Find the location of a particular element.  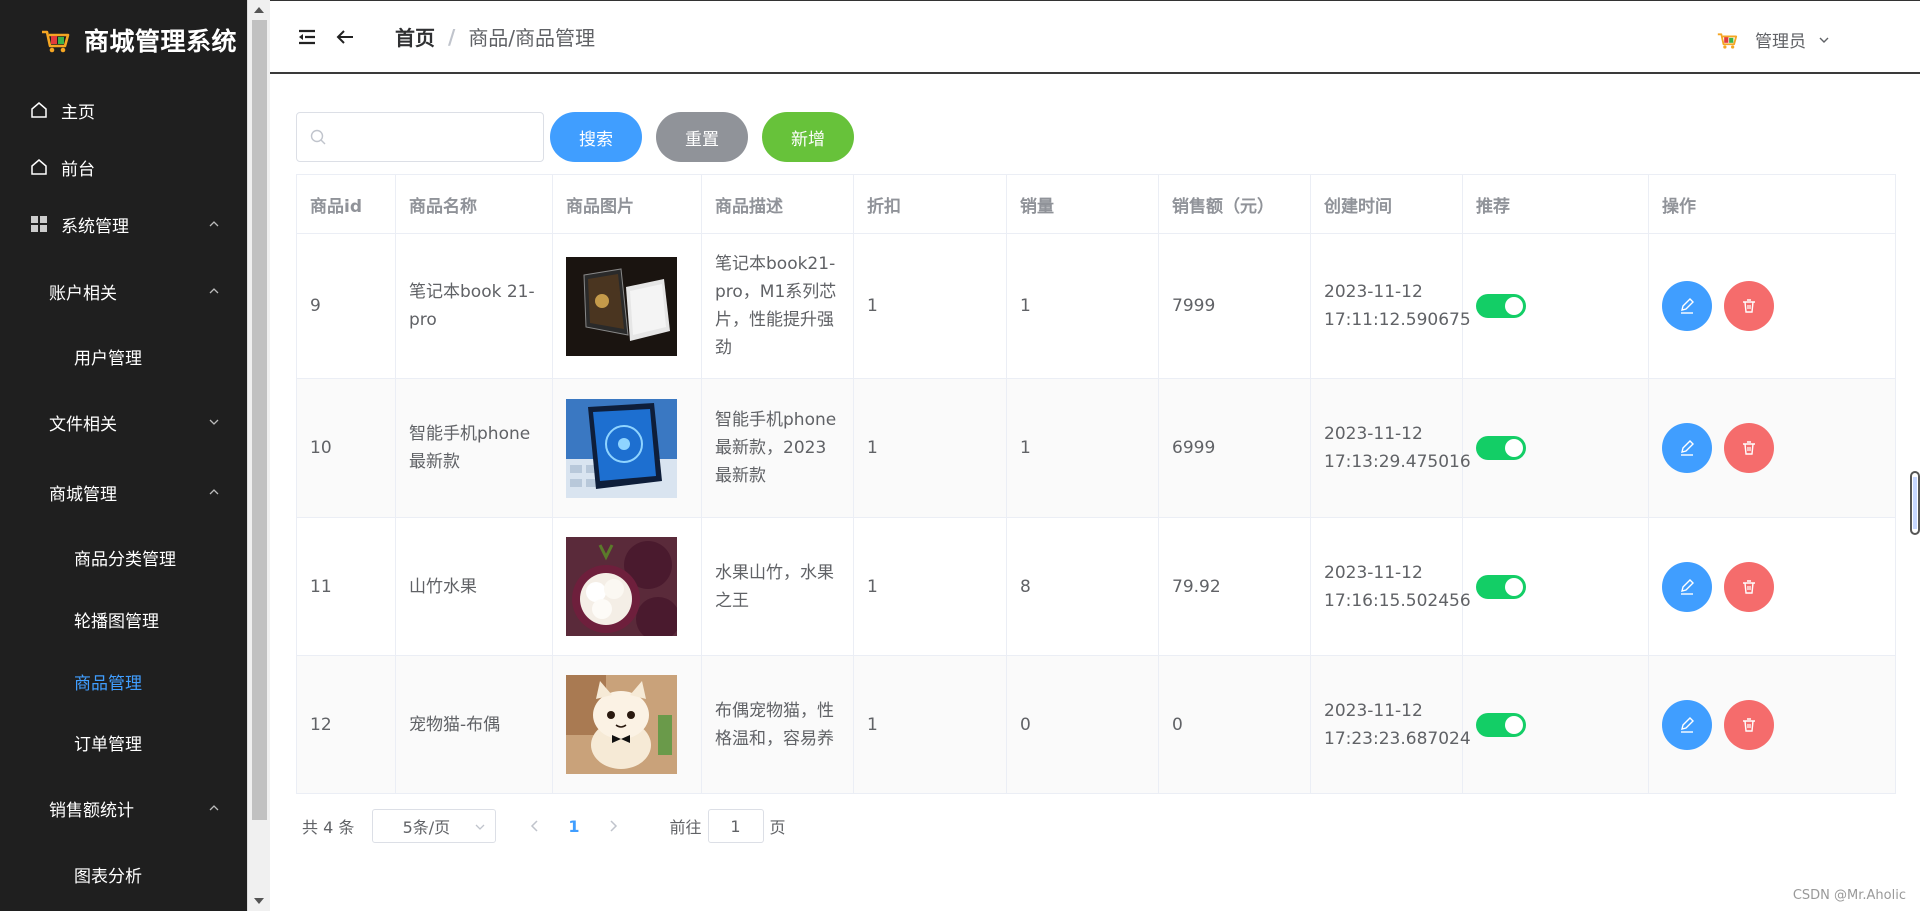

home-icon is located at coordinates (39, 167).